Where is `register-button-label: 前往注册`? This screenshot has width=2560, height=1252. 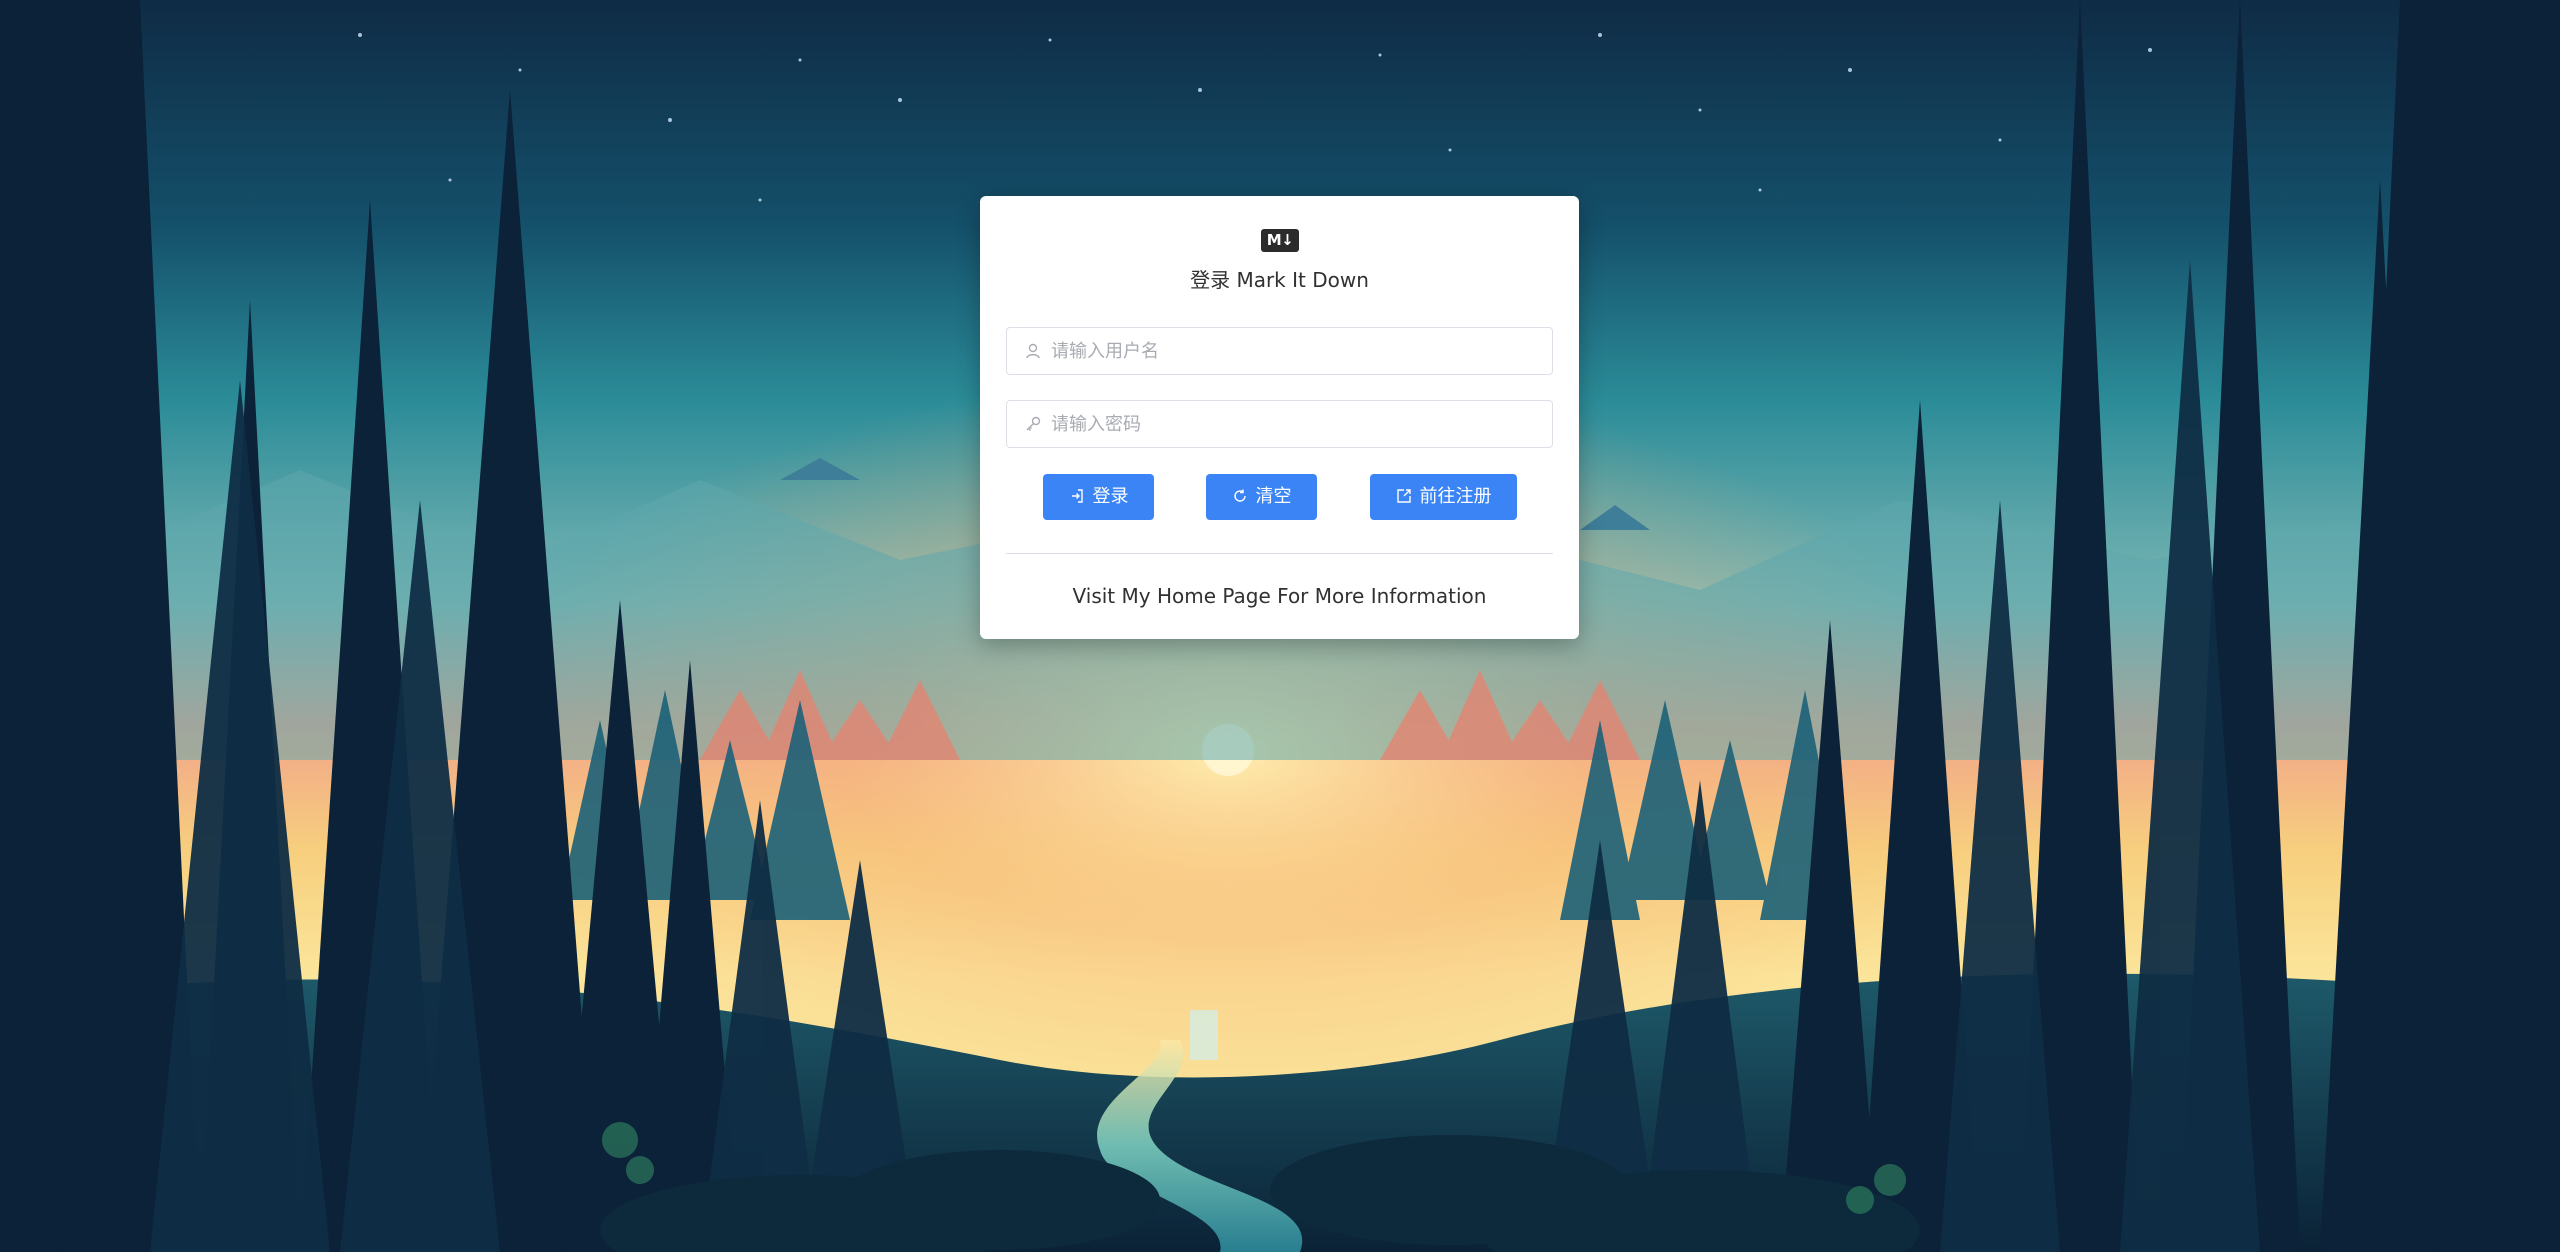
register-button-label: 前往注册 is located at coordinates (1455, 496).